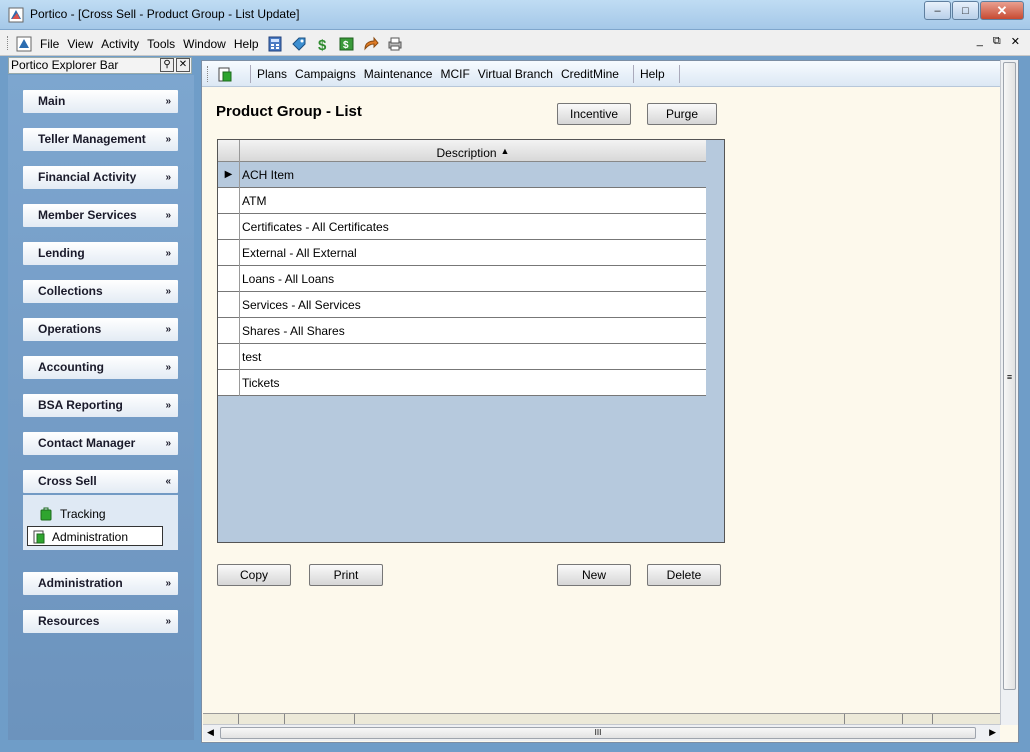 Image resolution: width=1030 pixels, height=752 pixels. What do you see at coordinates (594, 114) in the screenshot?
I see `incentive-button: Incentive` at bounding box center [594, 114].